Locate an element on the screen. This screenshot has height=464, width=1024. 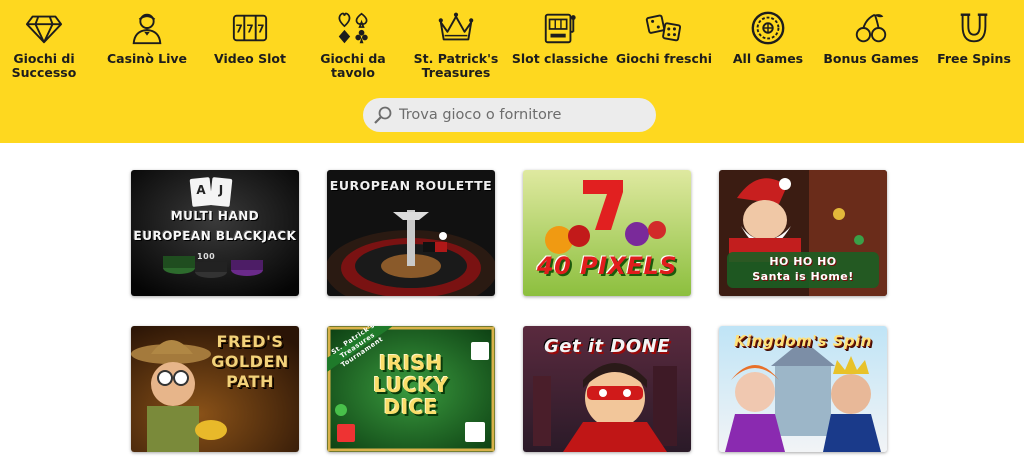
game-title: Kingdom's Spin is located at coordinates (803, 341).